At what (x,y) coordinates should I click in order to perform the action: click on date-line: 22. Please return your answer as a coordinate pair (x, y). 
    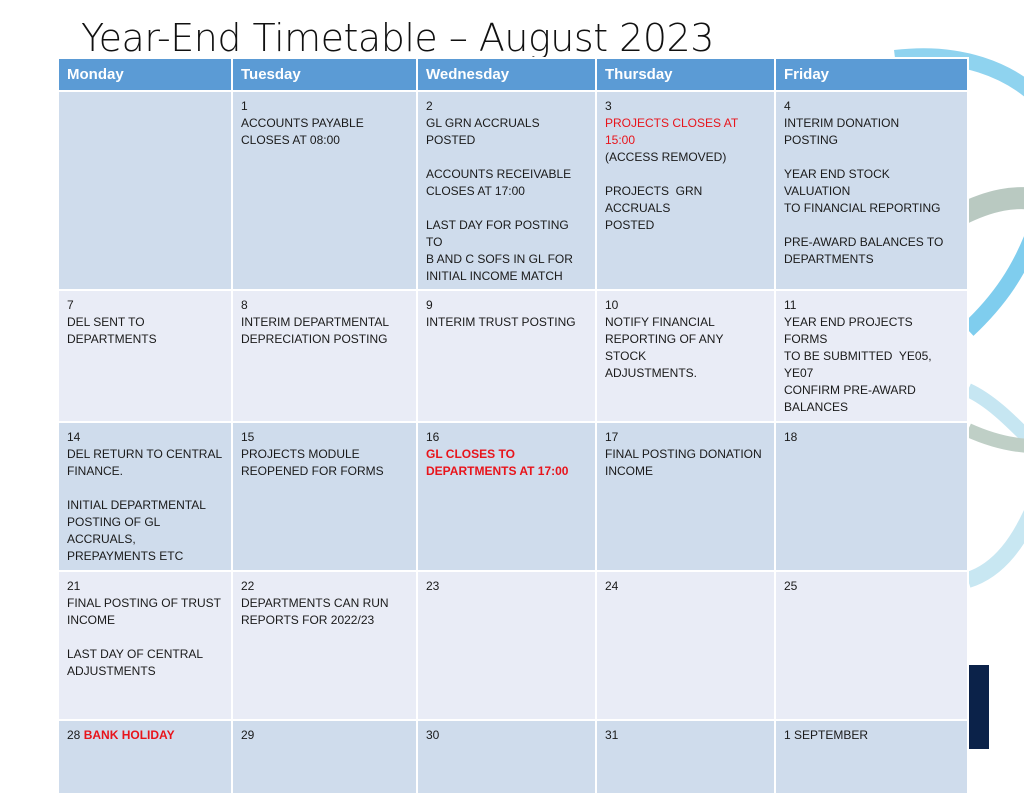
    Looking at the image, I should click on (324, 586).